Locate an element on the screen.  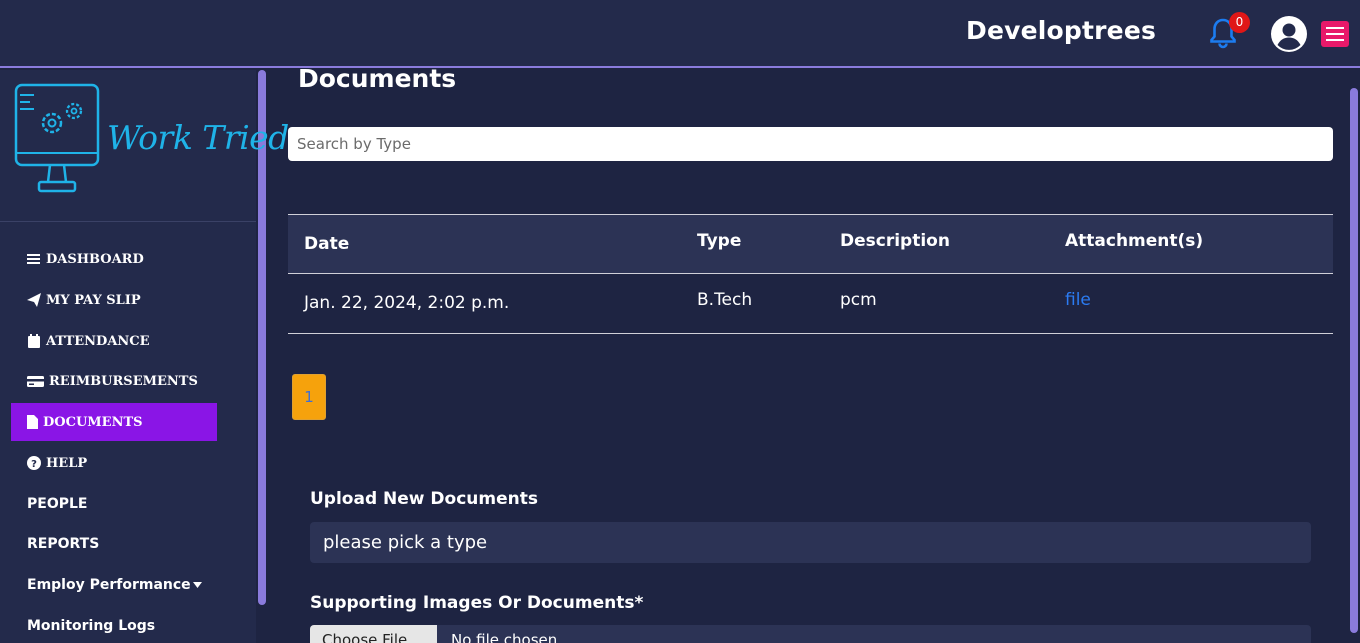
sidebar-item-label: Monitoring Logs is located at coordinates (91, 626).